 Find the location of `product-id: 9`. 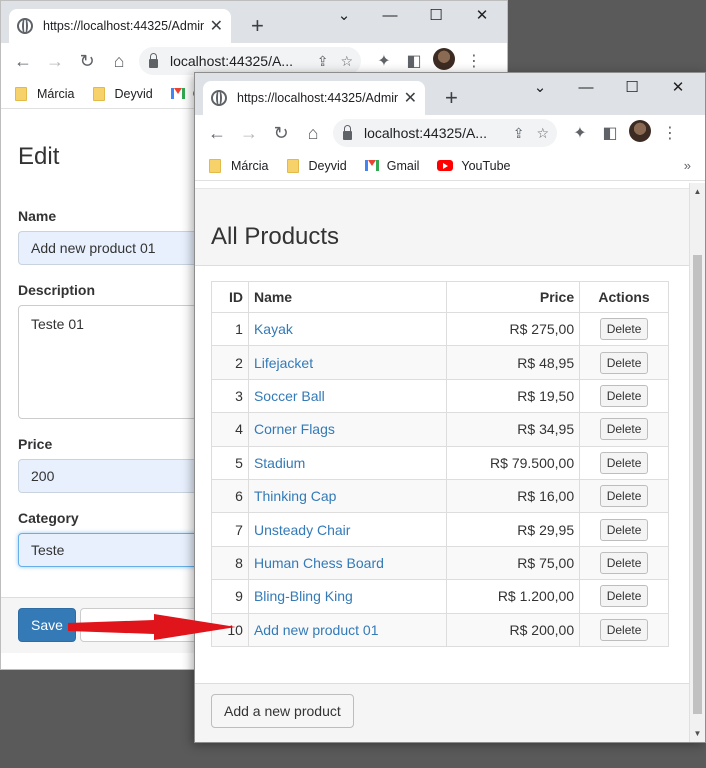

product-id: 9 is located at coordinates (230, 596).